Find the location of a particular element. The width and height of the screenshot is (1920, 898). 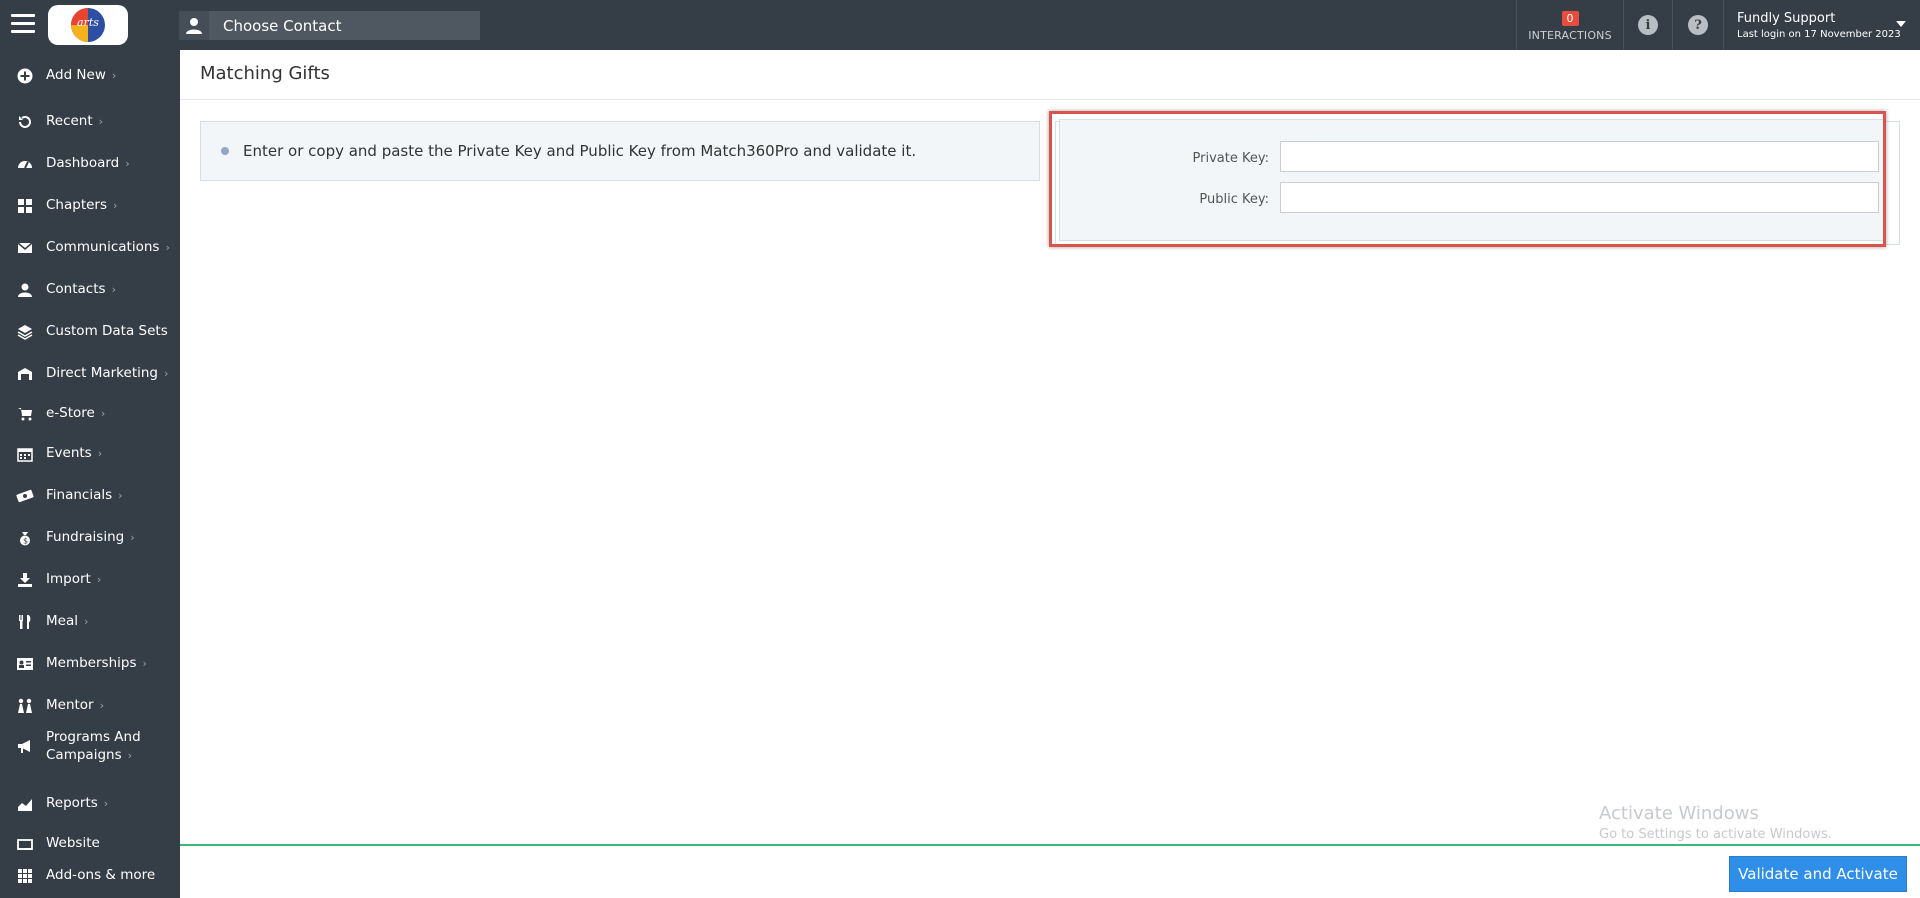

sidebar-item-text: Programs And Campaigns is located at coordinates (93, 746).